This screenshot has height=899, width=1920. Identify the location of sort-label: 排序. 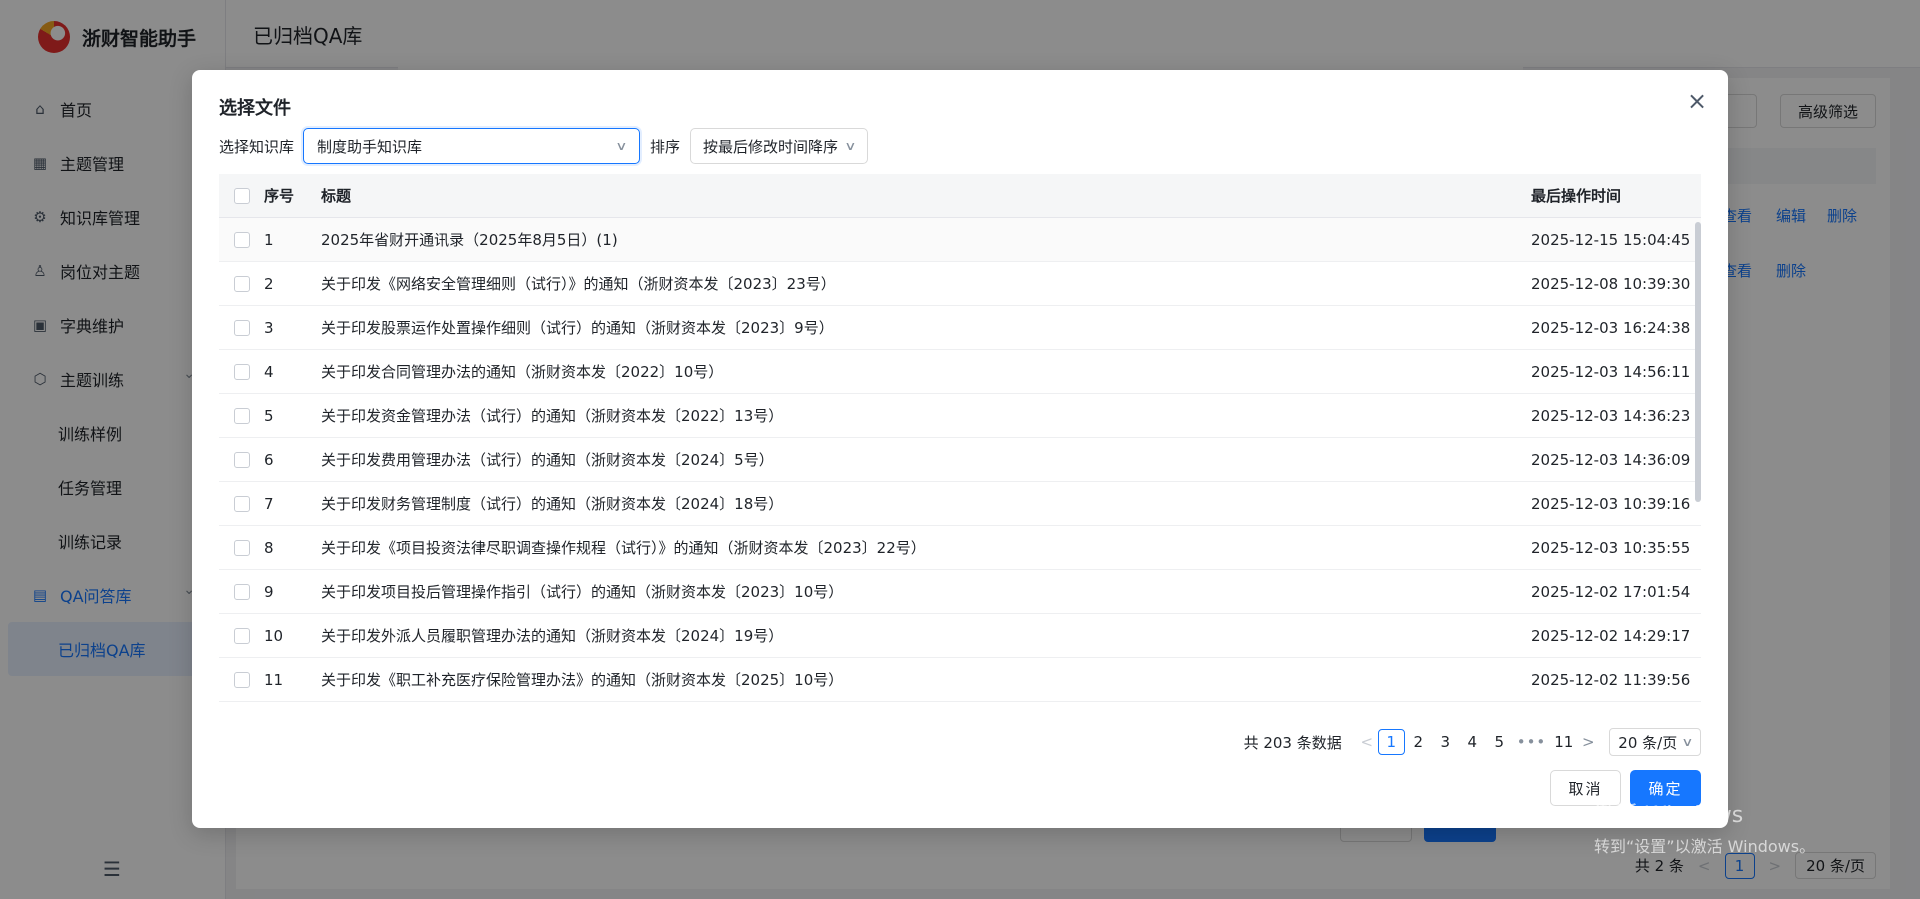
(665, 146).